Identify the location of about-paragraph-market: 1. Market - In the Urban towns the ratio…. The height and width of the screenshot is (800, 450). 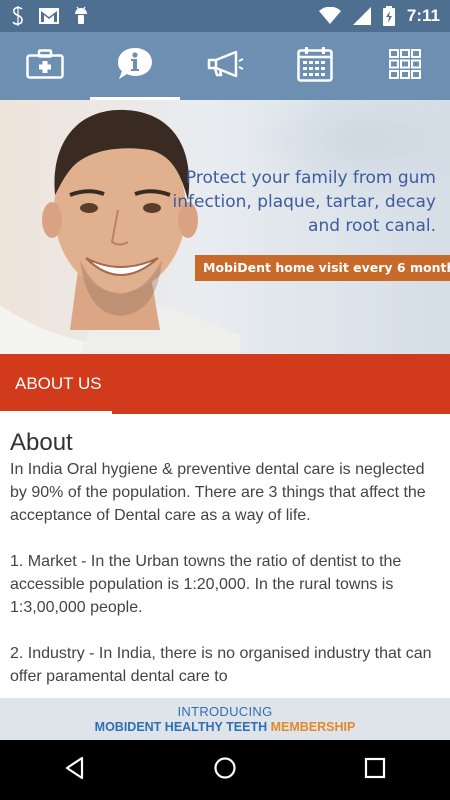
(206, 584).